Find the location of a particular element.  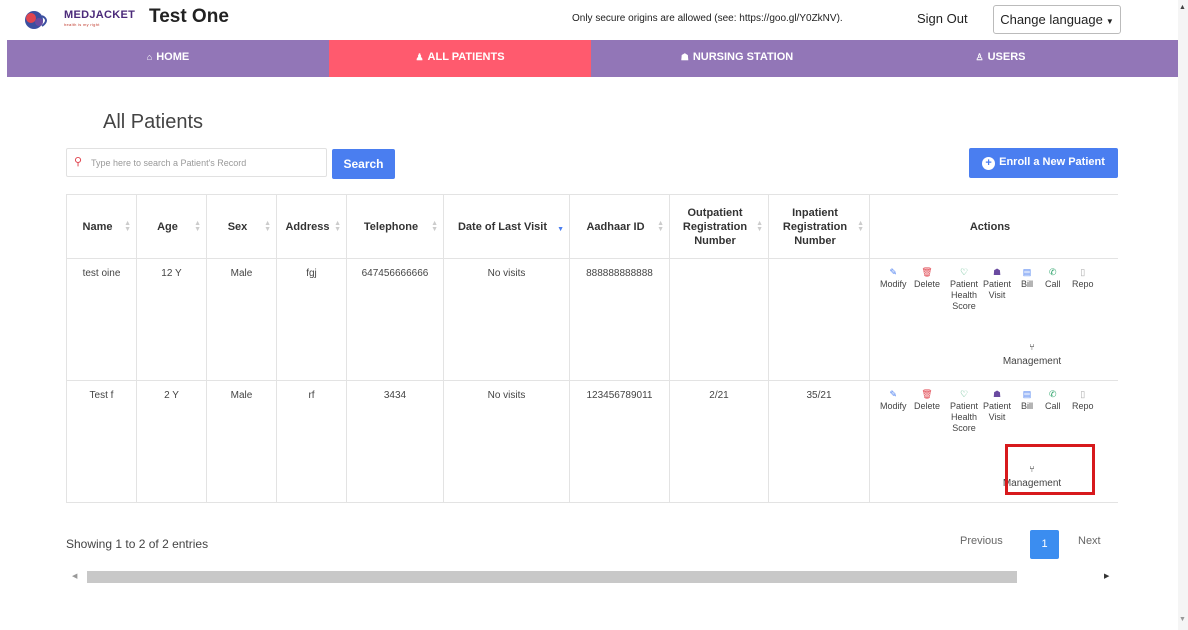

cell-telephone: 3434 is located at coordinates (395, 441).